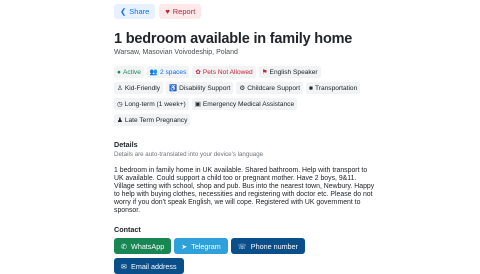  I want to click on child-icon: ♙, so click(120, 88).